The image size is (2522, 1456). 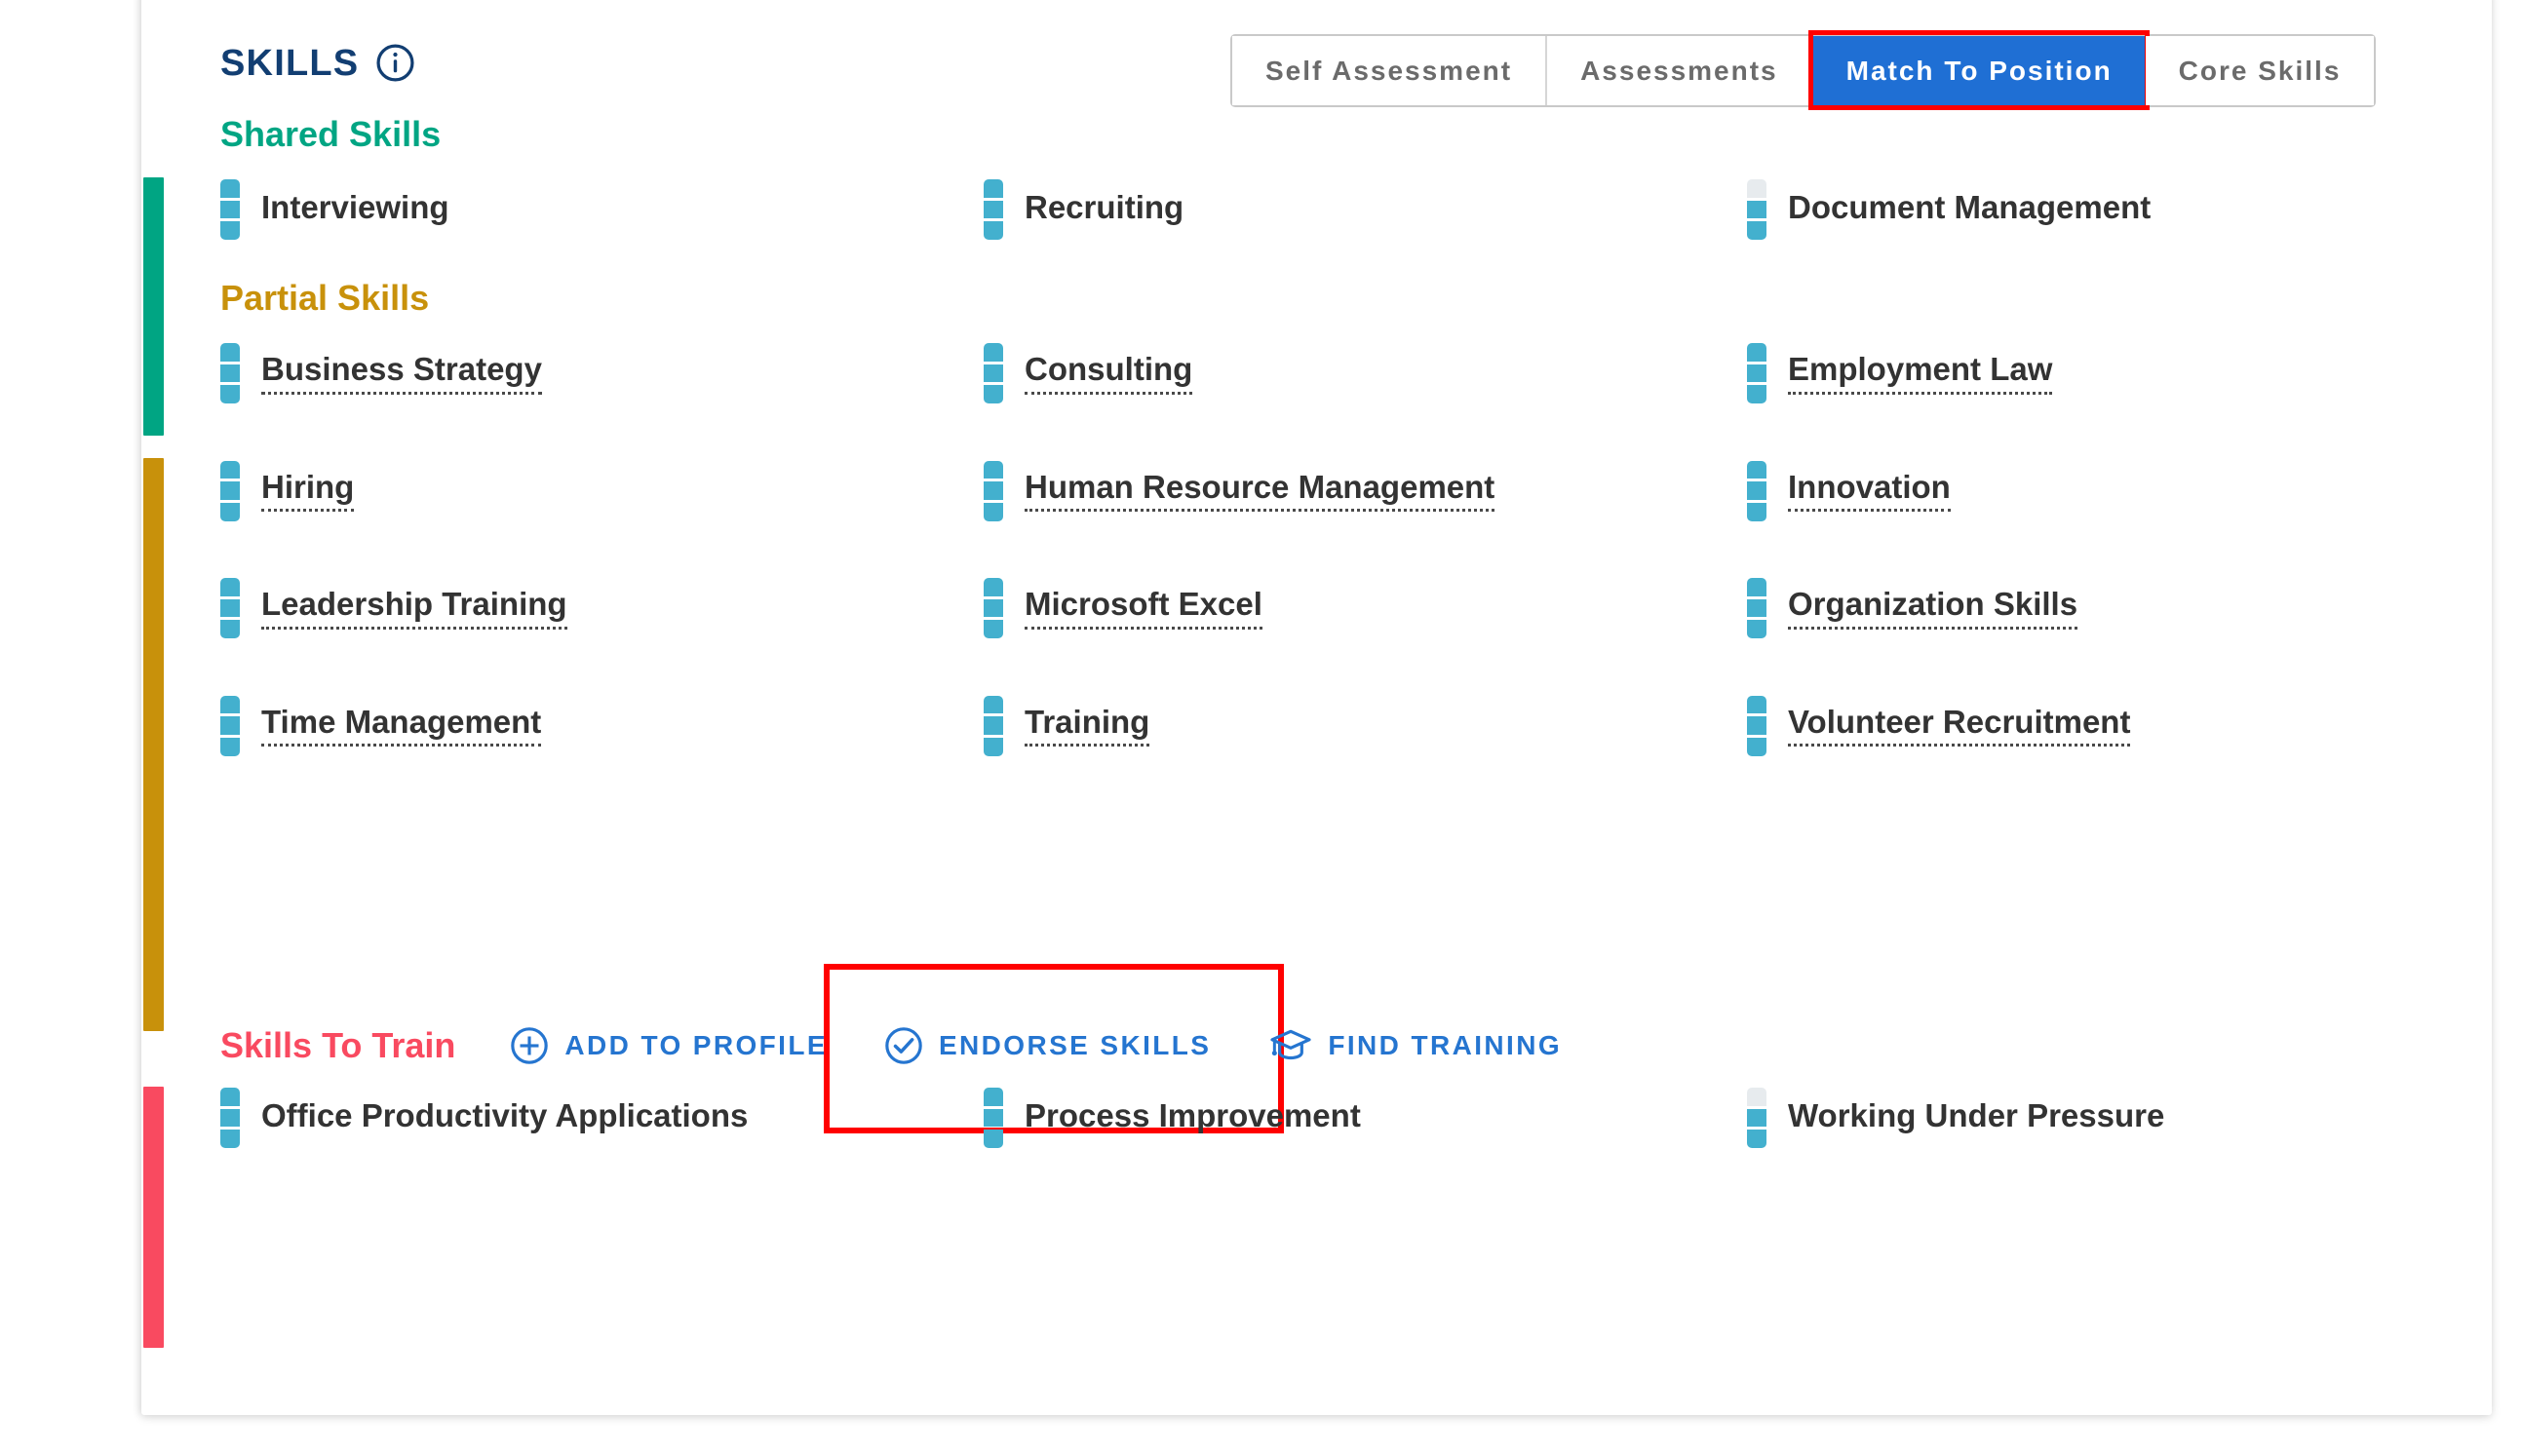 What do you see at coordinates (669, 1045) in the screenshot?
I see `action-add-to-profile: ADD TO PROFILE` at bounding box center [669, 1045].